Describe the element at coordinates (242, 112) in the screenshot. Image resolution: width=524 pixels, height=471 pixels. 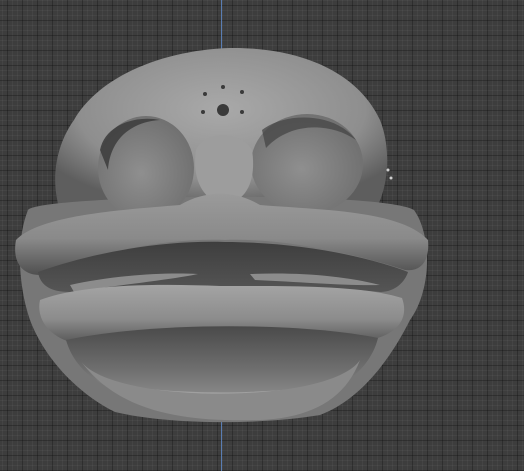
I see `forehead-dot-small-right` at that location.